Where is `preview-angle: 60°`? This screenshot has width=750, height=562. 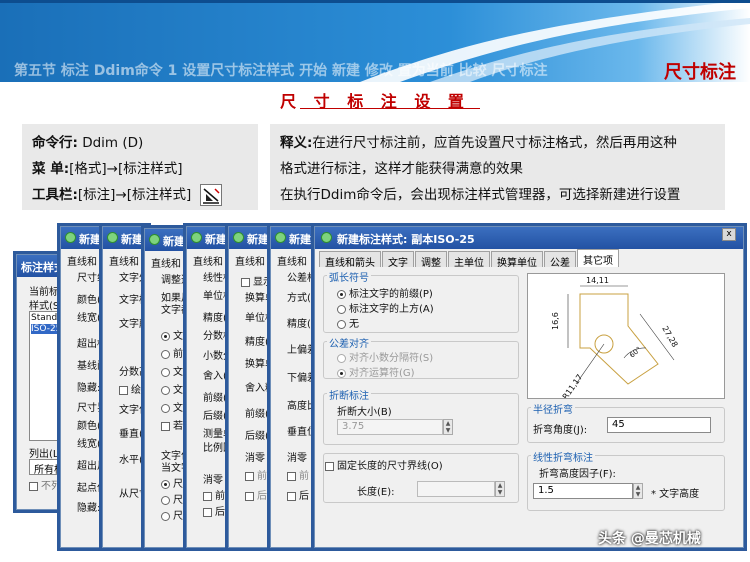
preview-angle: 60° is located at coordinates (635, 352).